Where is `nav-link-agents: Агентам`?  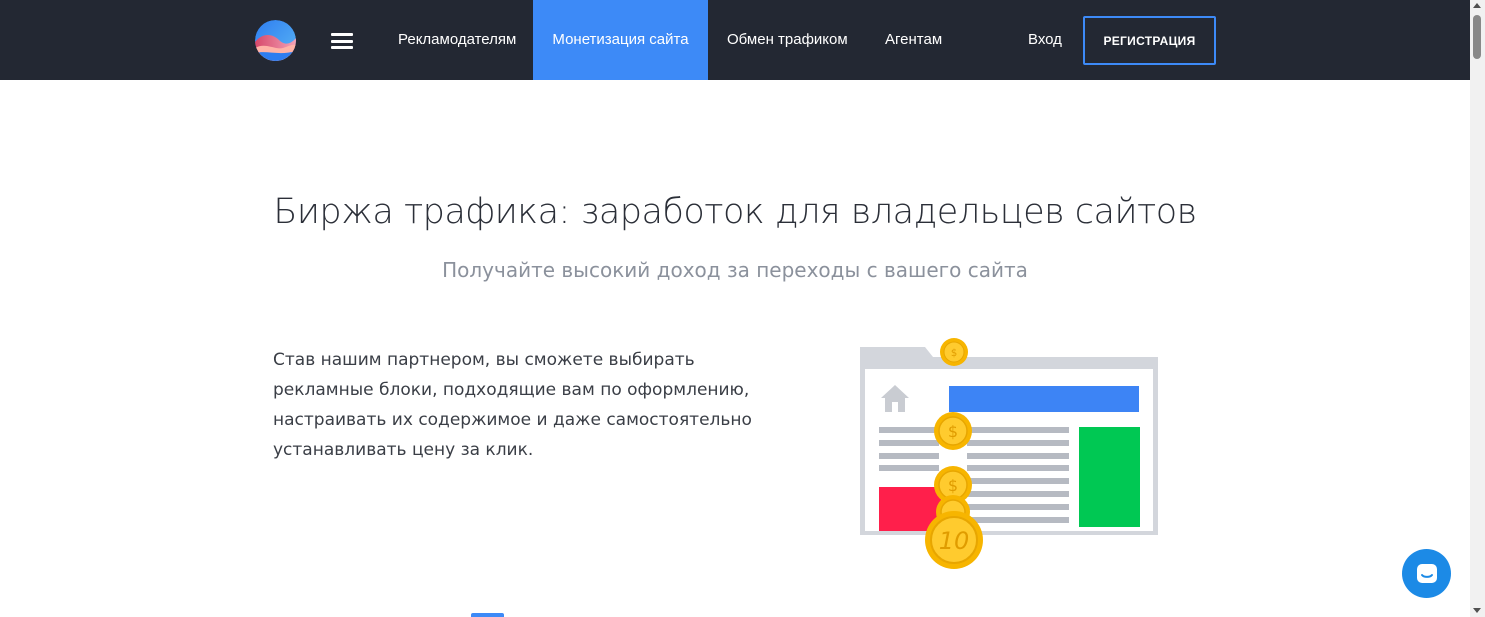 nav-link-agents: Агентам is located at coordinates (913, 40).